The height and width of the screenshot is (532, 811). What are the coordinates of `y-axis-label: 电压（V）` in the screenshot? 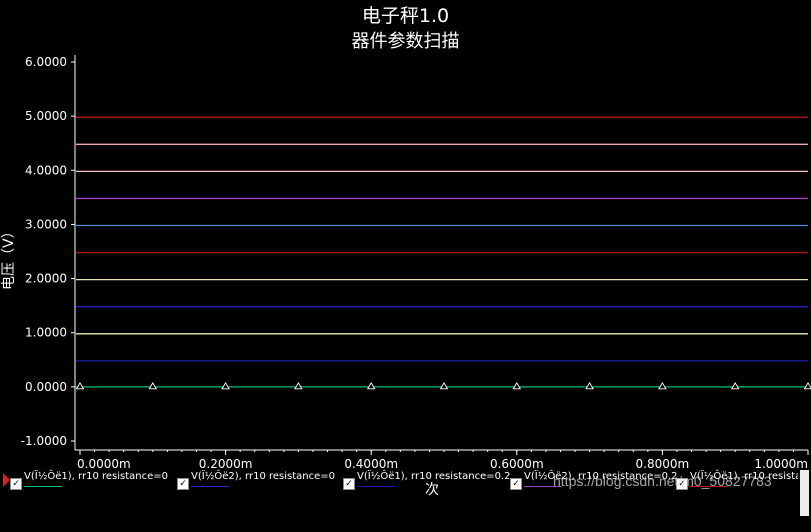 It's located at (9, 257).